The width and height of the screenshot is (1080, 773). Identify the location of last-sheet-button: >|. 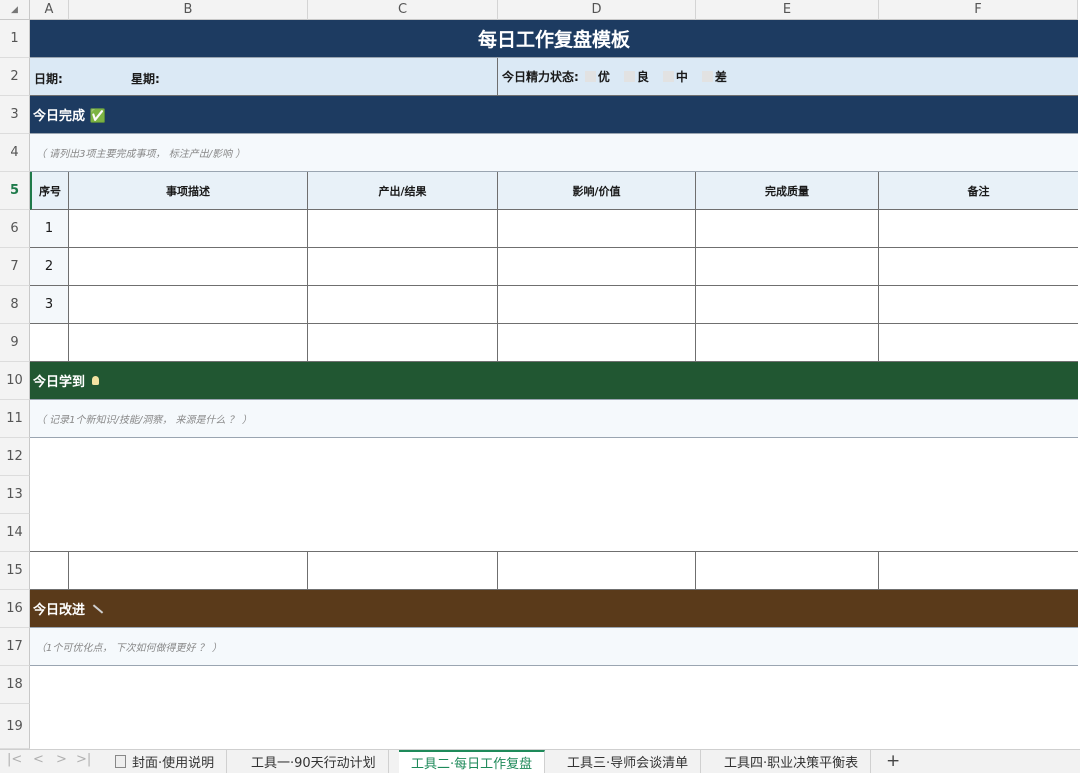
(83, 759).